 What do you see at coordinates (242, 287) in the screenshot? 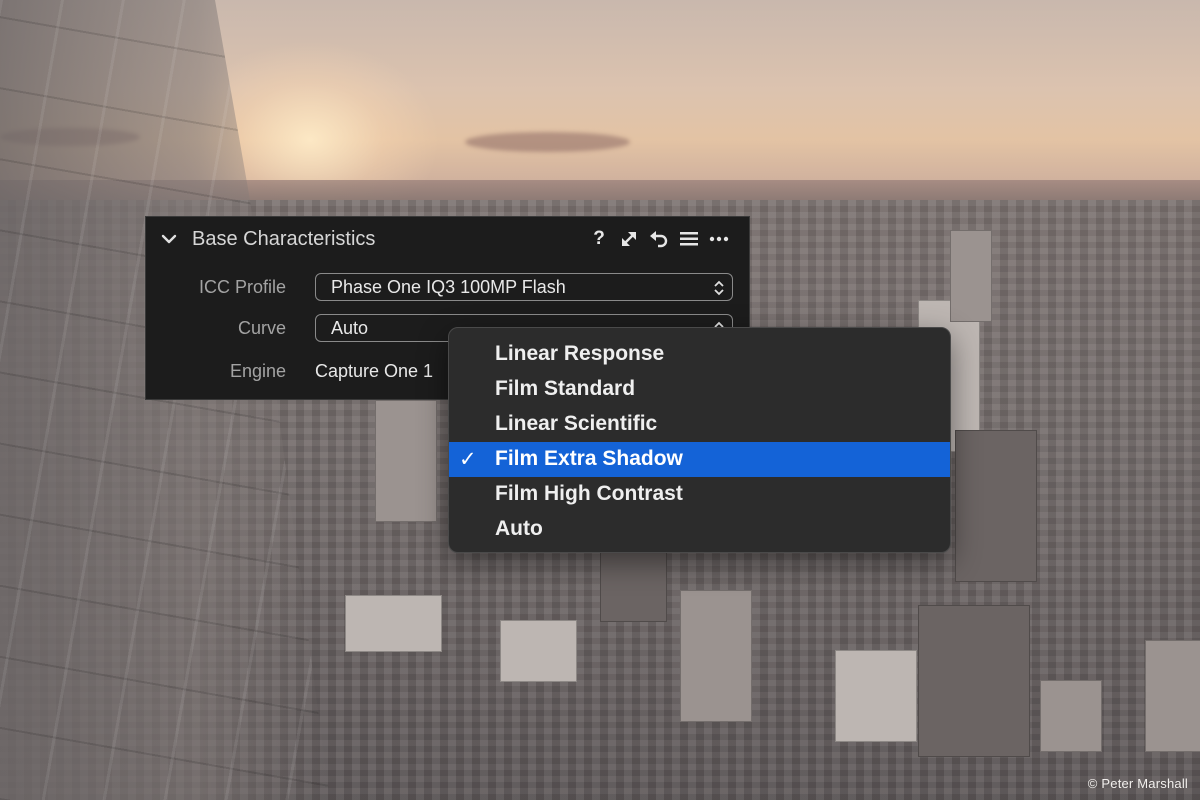
I see `icc-profile-label: ICC Profile` at bounding box center [242, 287].